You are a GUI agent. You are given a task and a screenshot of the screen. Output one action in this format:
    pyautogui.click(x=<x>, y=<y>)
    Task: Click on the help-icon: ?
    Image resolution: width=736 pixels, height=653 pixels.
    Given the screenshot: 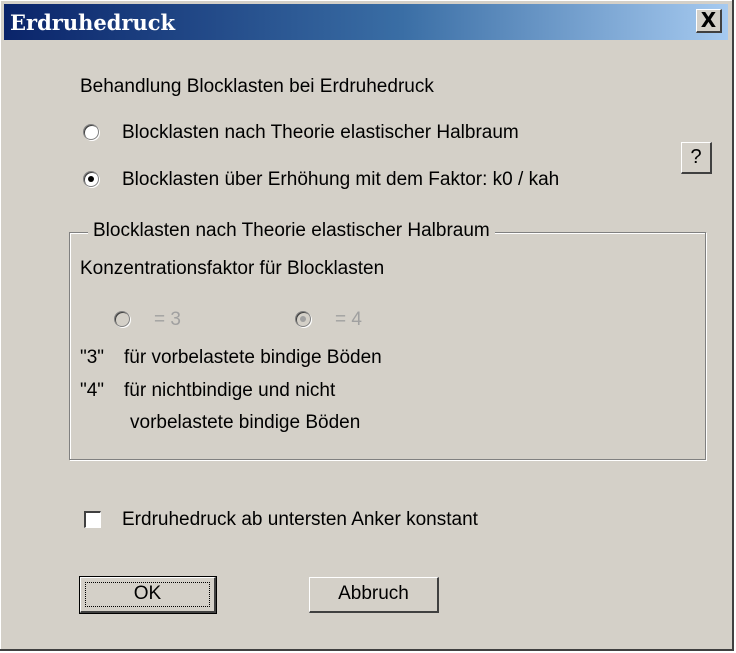 What is the action you would take?
    pyautogui.click(x=696, y=157)
    